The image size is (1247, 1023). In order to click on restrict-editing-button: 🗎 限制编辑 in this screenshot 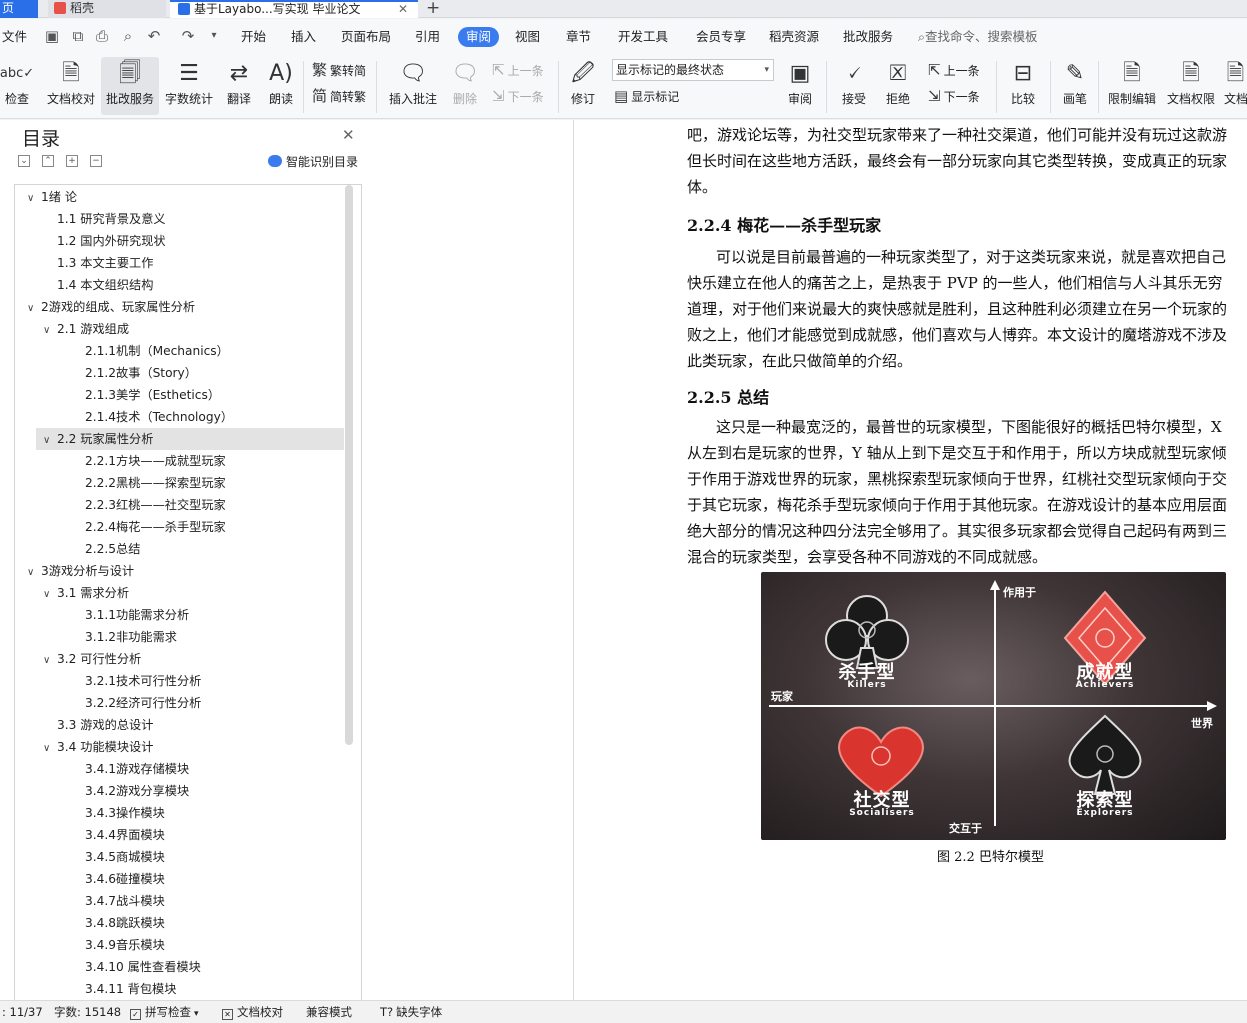, I will do `click(1132, 86)`.